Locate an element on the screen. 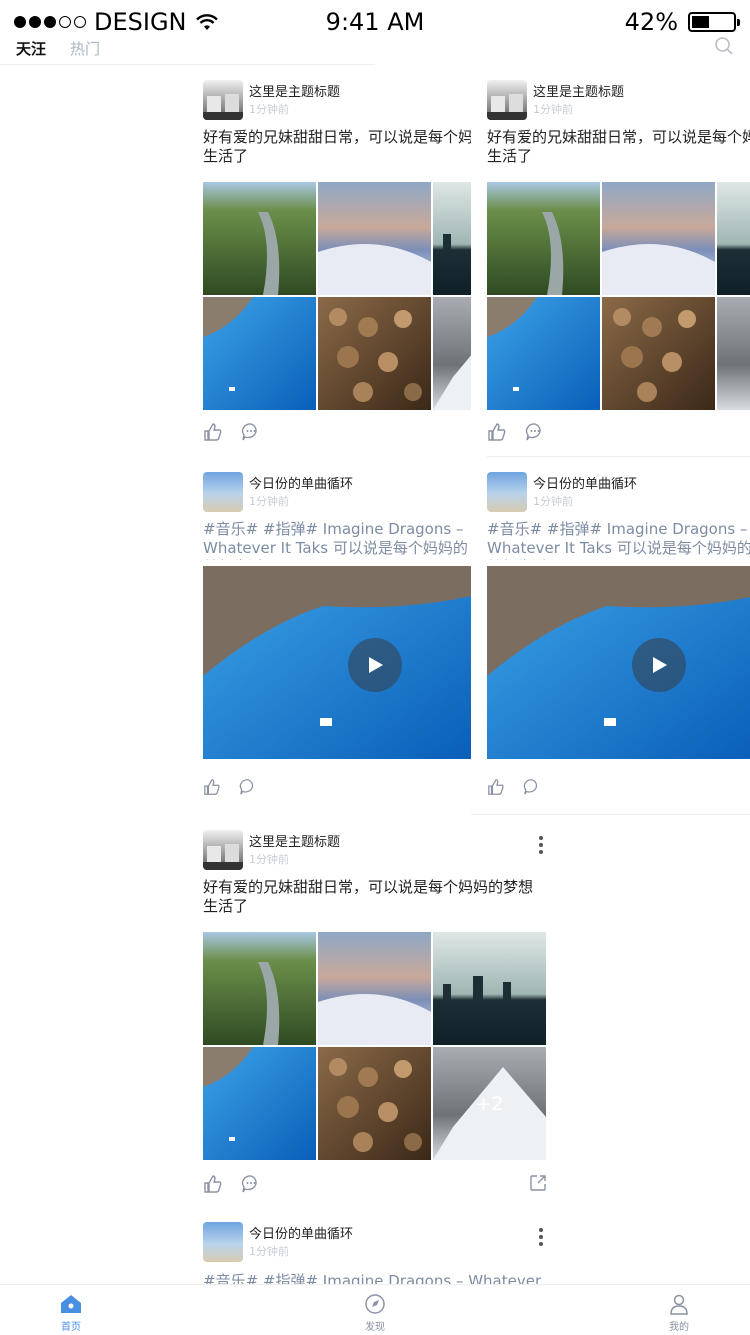  status-bar: DESIGN 9:41 AM 42% is located at coordinates (375, 20).